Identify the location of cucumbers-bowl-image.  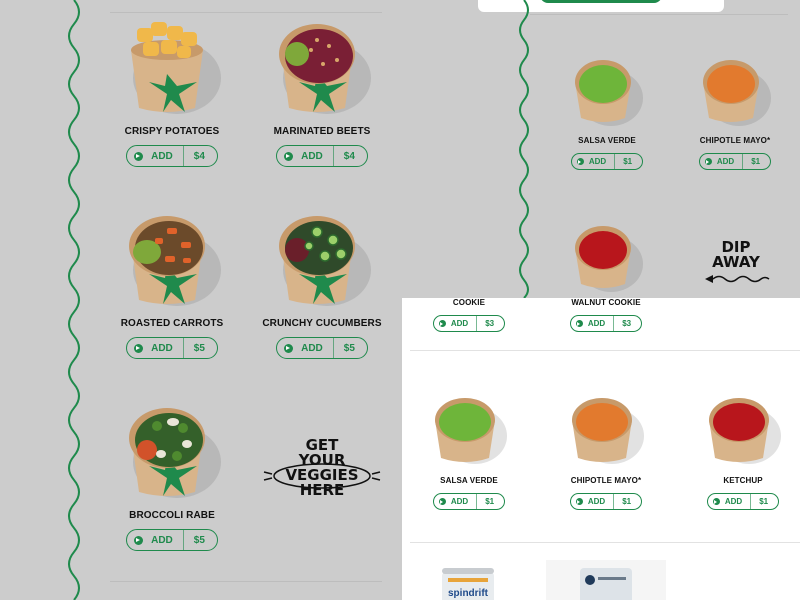
(325, 261).